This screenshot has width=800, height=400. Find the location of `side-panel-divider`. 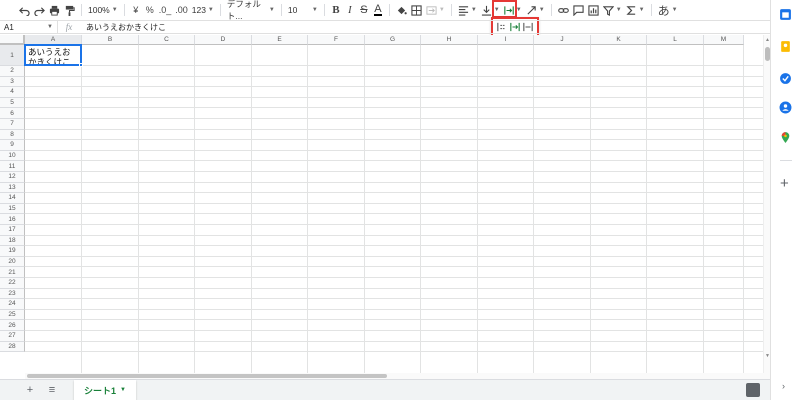

side-panel-divider is located at coordinates (786, 160).